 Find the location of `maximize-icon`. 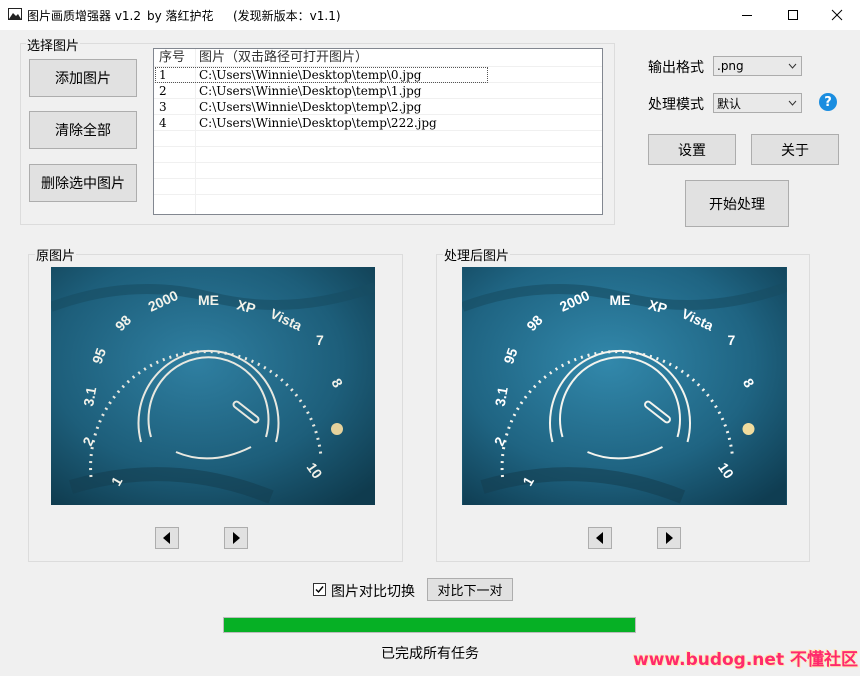

maximize-icon is located at coordinates (793, 15).